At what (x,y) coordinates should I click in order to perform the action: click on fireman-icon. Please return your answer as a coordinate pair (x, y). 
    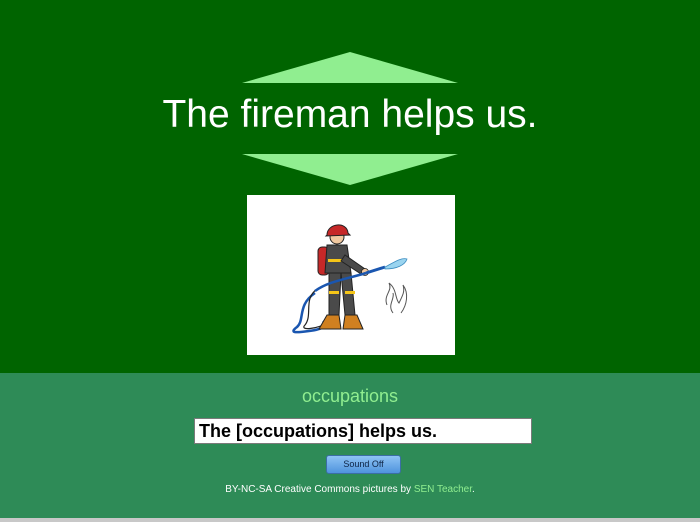
    Looking at the image, I should click on (350, 279).